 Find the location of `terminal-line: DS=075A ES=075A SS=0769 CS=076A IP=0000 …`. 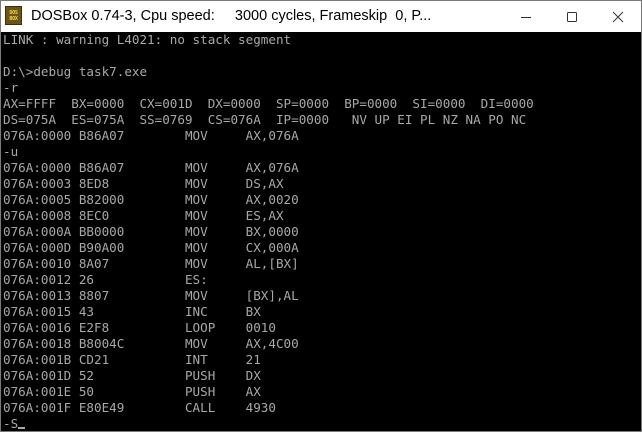

terminal-line: DS=075A ES=075A SS=0769 CS=076A IP=0000 … is located at coordinates (265, 119).